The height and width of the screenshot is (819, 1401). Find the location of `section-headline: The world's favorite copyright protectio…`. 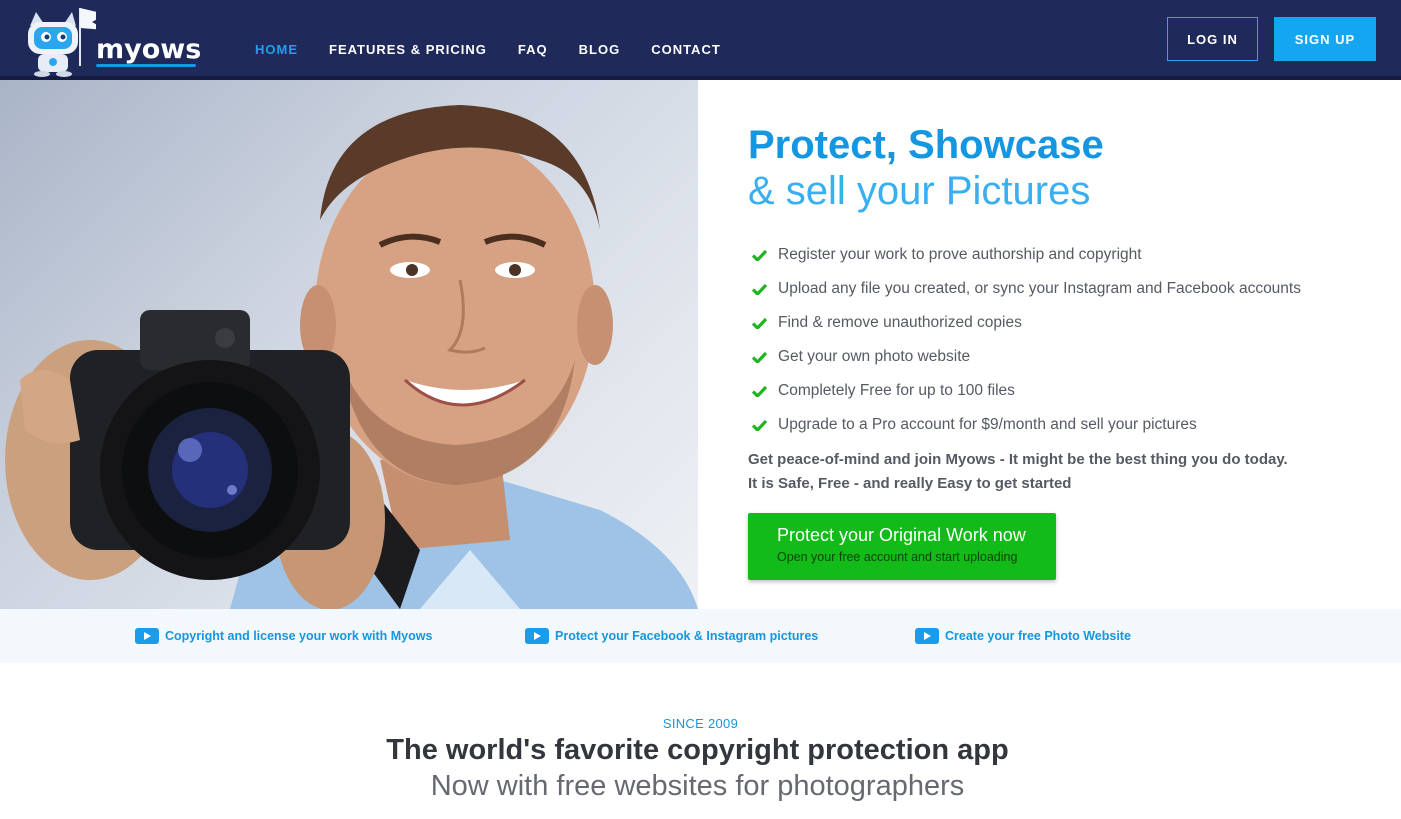

section-headline: The world's favorite copyright protectio… is located at coordinates (697, 750).